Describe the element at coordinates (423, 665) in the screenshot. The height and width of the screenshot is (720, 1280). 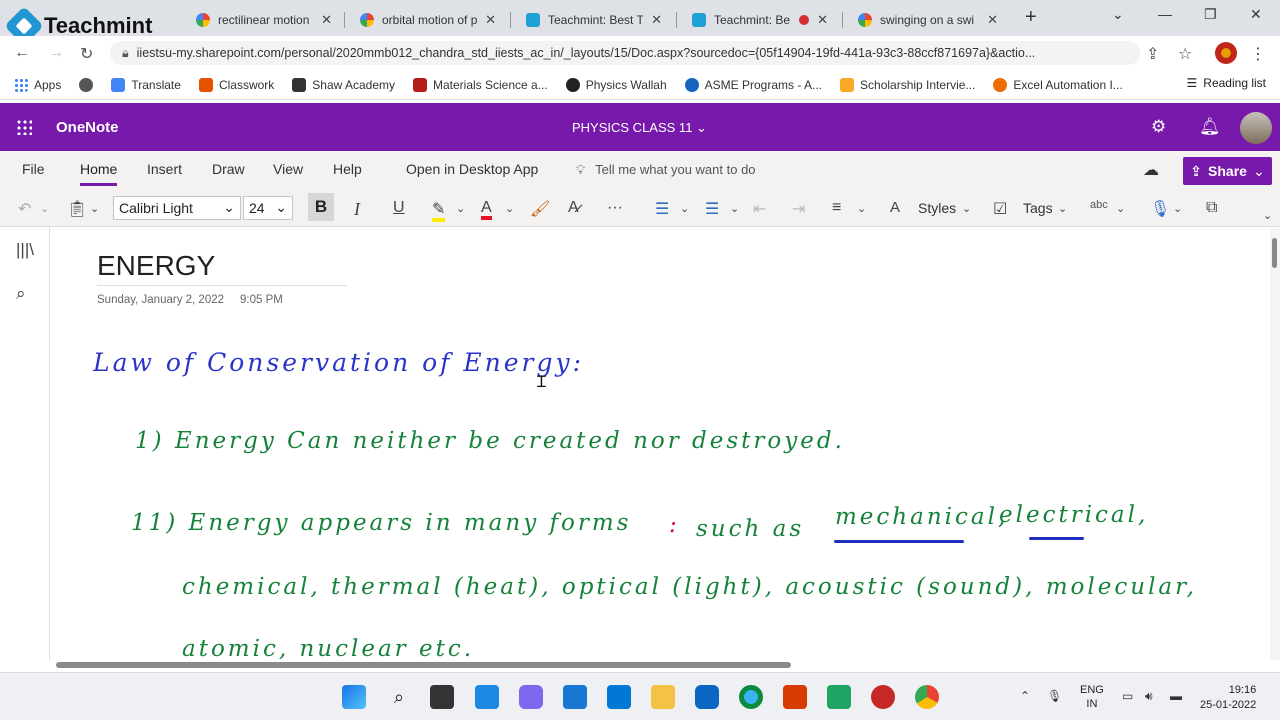
I see `horizontal-scroll-thumb` at that location.